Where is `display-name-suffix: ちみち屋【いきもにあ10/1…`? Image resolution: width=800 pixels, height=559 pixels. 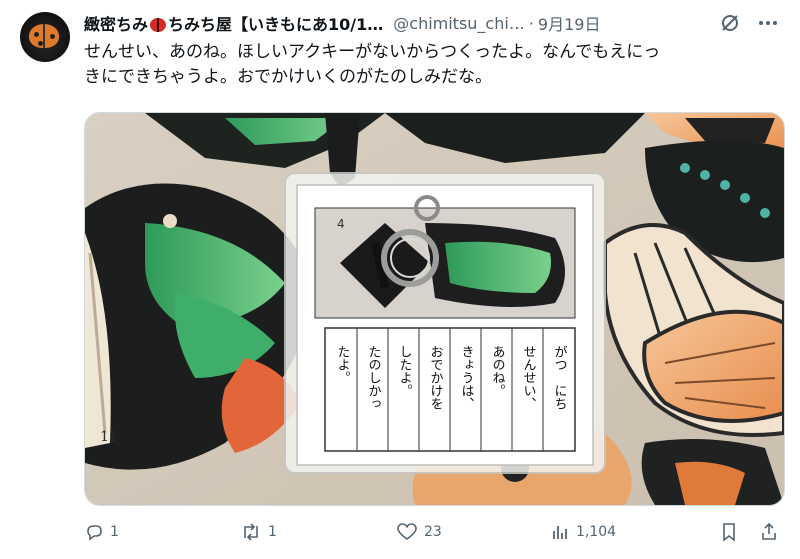 display-name-suffix: ちみち屋【いきもにあ10/1… is located at coordinates (276, 24).